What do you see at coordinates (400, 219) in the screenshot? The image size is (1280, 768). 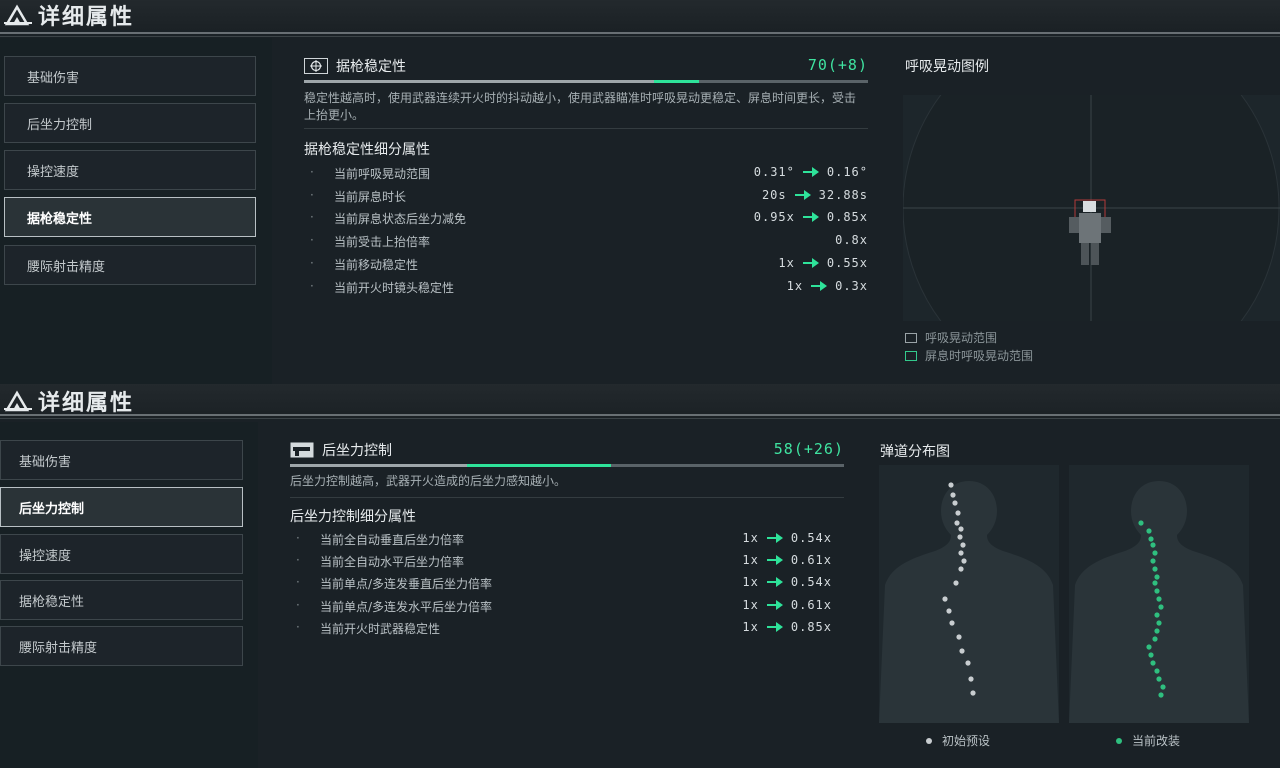 I see `sub-attribute-label: 当前屏息状态后坐力减免` at bounding box center [400, 219].